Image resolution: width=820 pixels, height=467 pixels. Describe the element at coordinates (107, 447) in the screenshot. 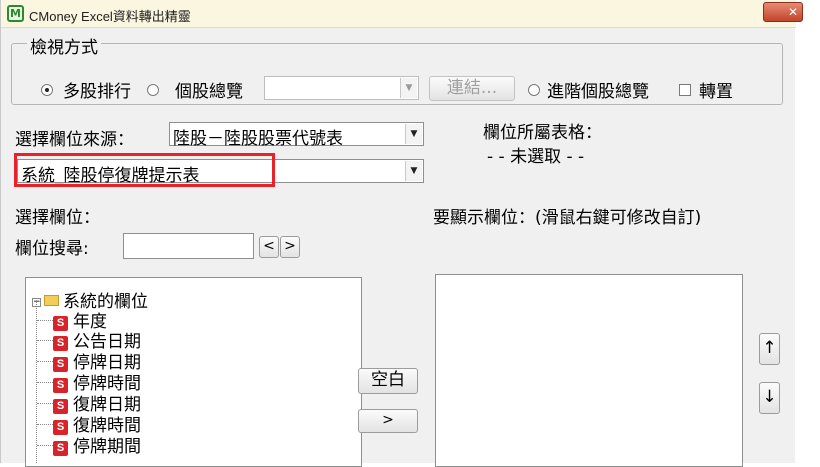

I see `tree-item-label: 停牌期間` at that location.